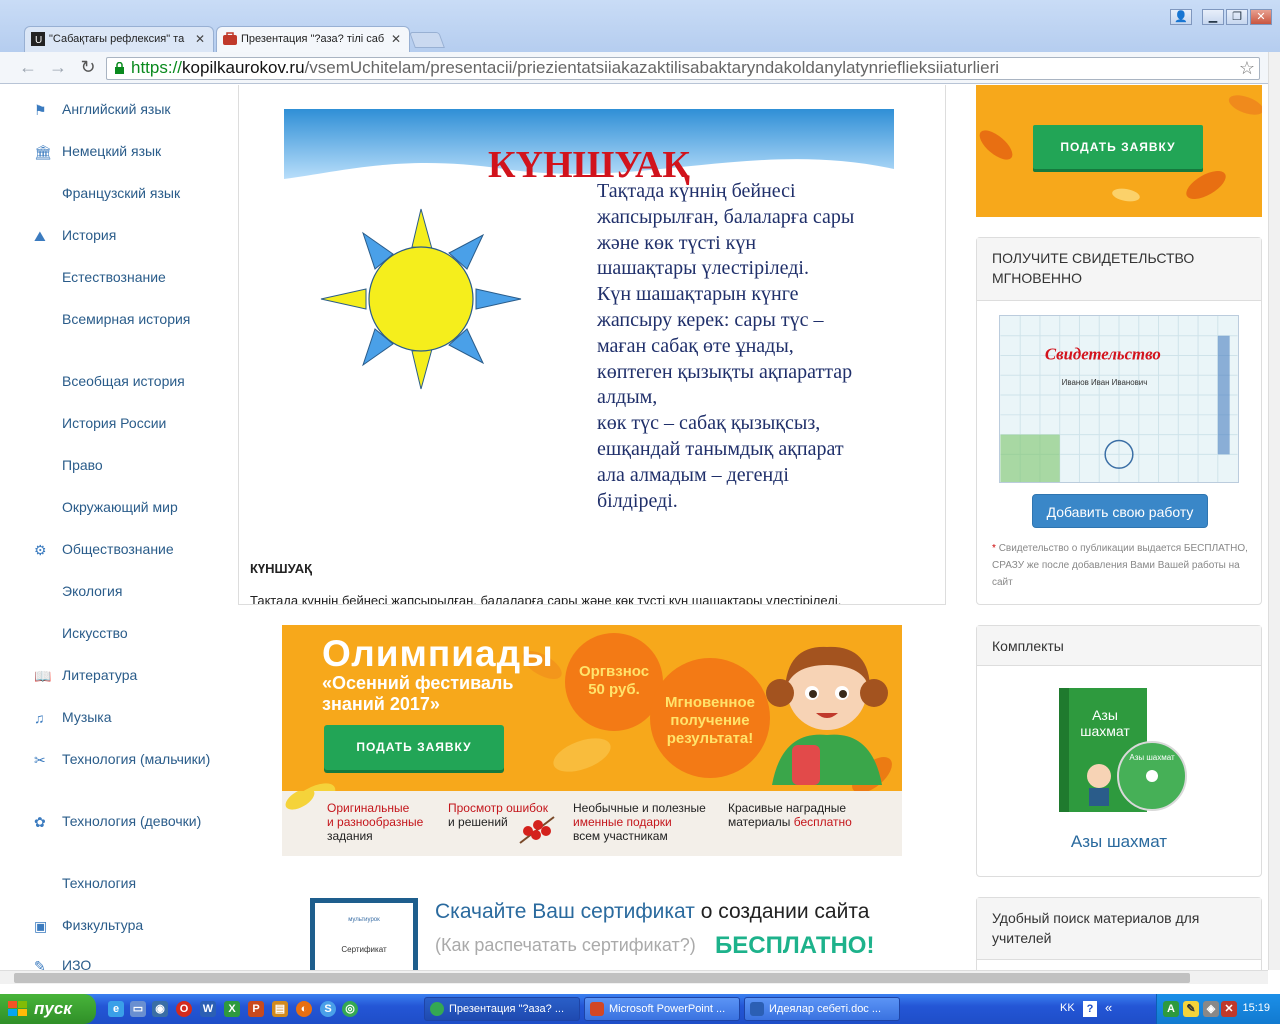  What do you see at coordinates (304, 1009) in the screenshot?
I see `firefox-icon: ◐` at bounding box center [304, 1009].